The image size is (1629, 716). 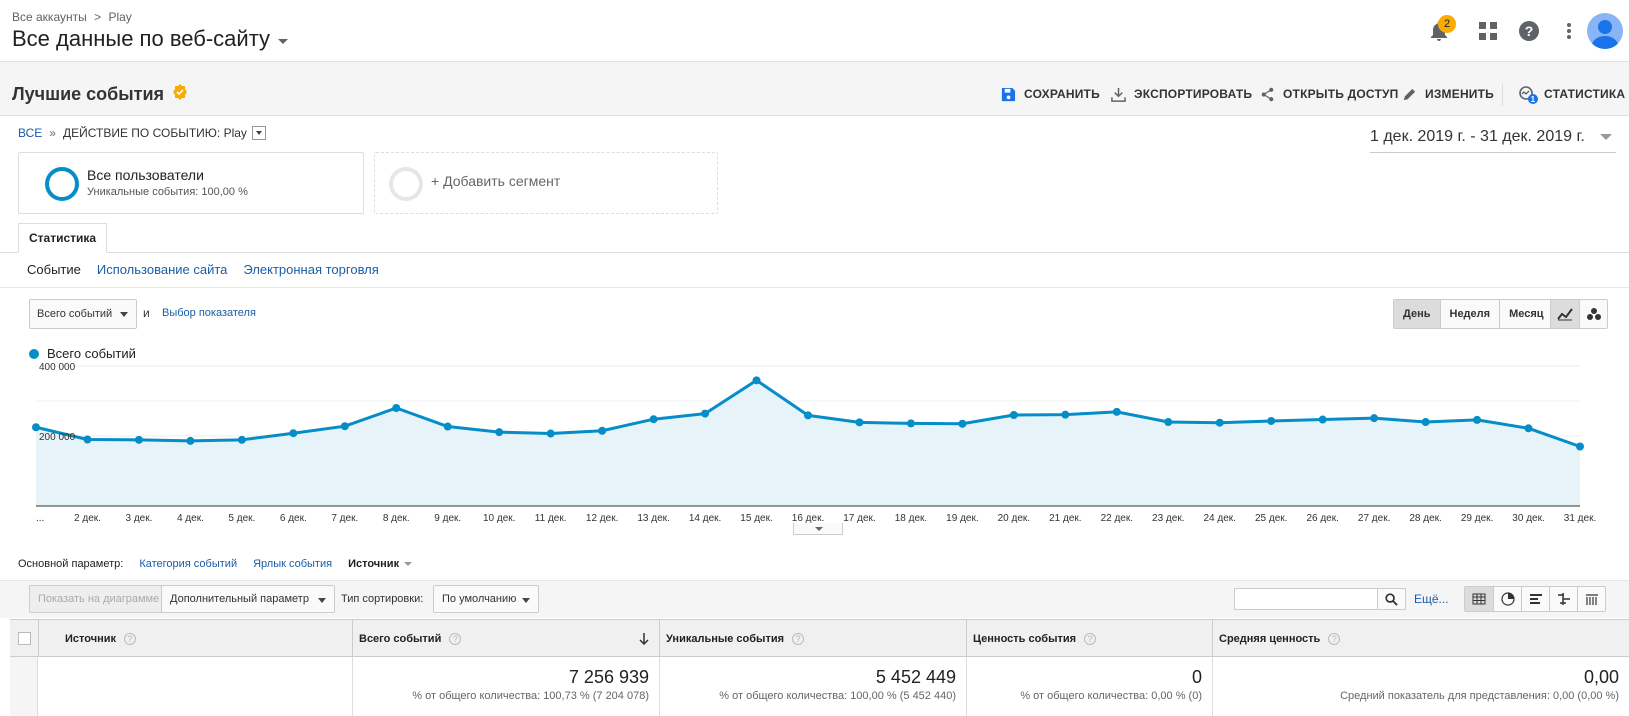 What do you see at coordinates (1306, 599) in the screenshot?
I see `table-search-input` at bounding box center [1306, 599].